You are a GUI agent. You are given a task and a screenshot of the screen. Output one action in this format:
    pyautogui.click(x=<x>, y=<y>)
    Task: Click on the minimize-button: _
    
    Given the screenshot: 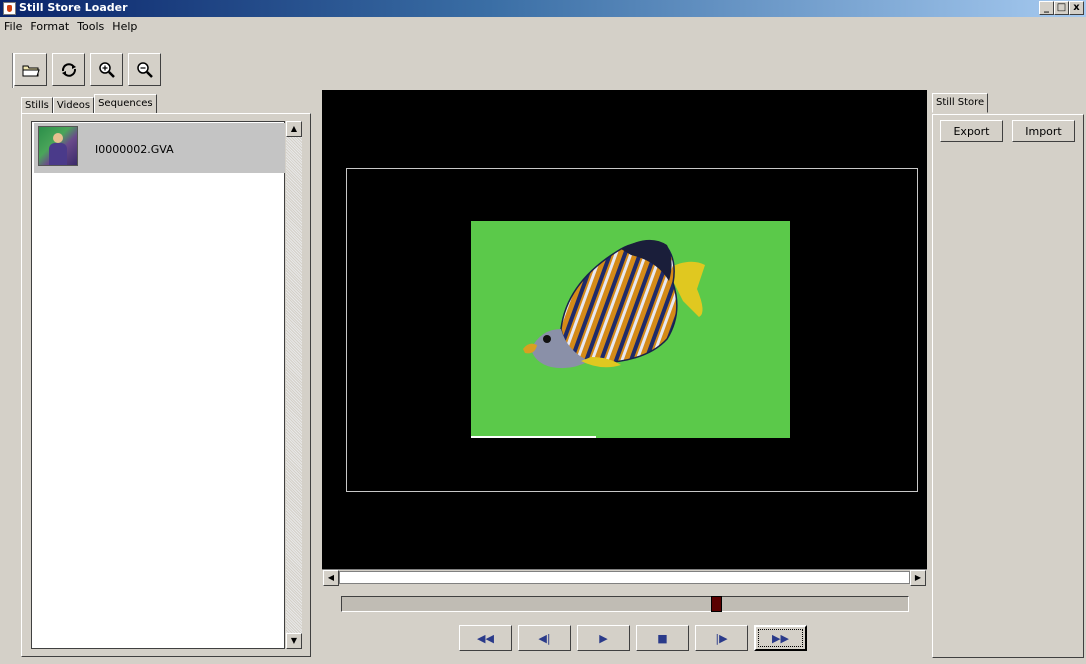 What is the action you would take?
    pyautogui.click(x=1046, y=8)
    